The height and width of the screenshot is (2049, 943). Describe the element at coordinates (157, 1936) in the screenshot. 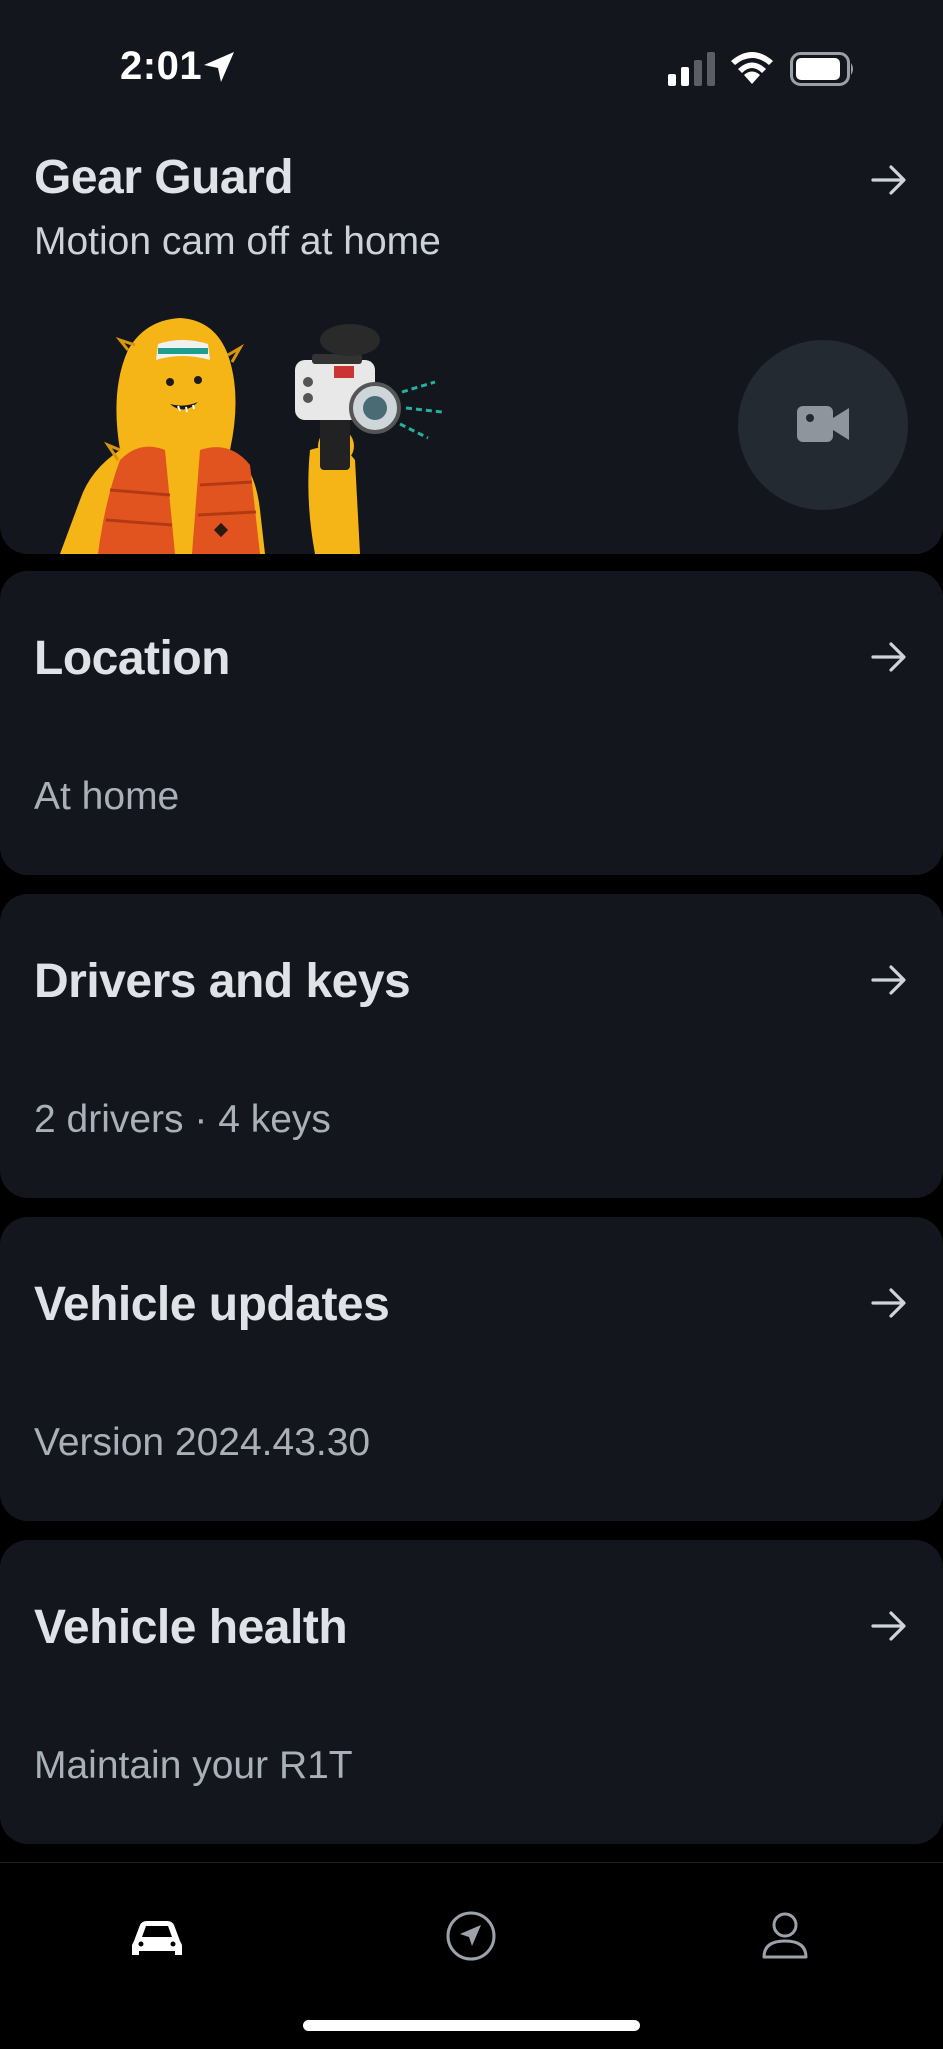

I see `vehicle-icon` at that location.